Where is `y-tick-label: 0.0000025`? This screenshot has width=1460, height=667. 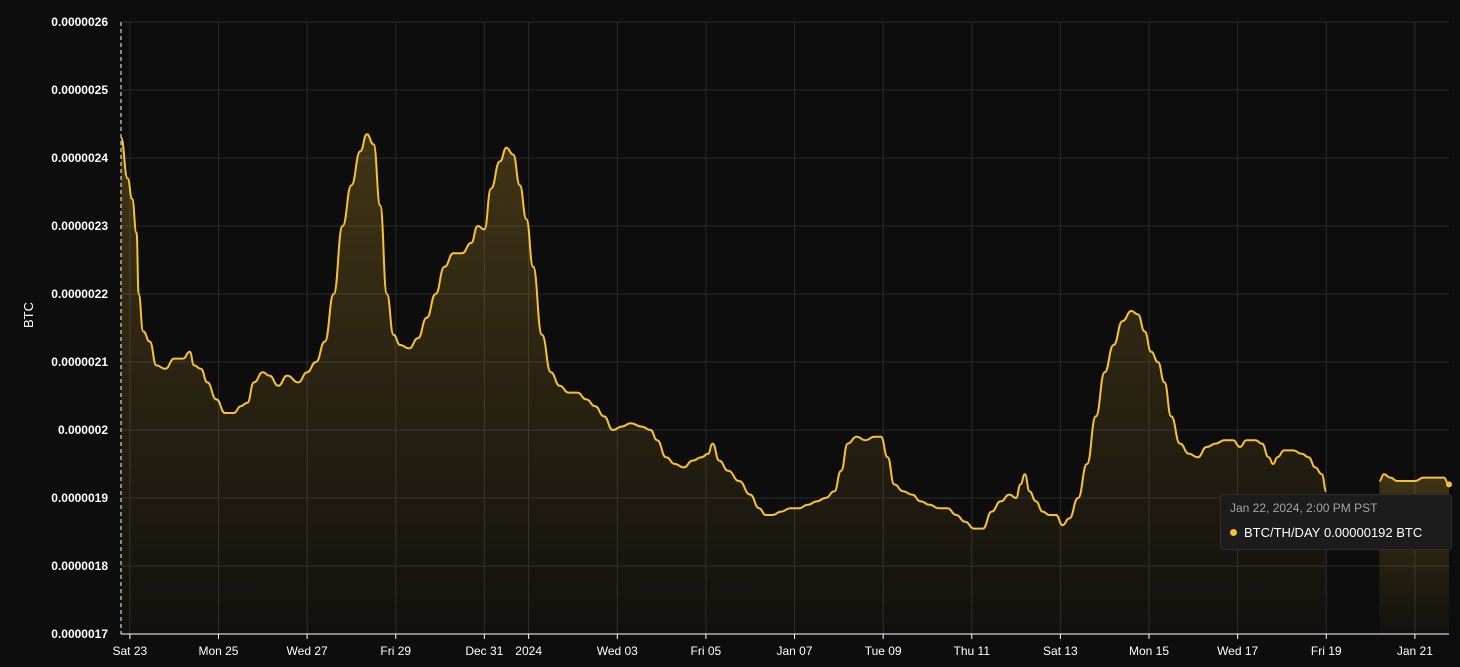
y-tick-label: 0.0000025 is located at coordinates (79, 90).